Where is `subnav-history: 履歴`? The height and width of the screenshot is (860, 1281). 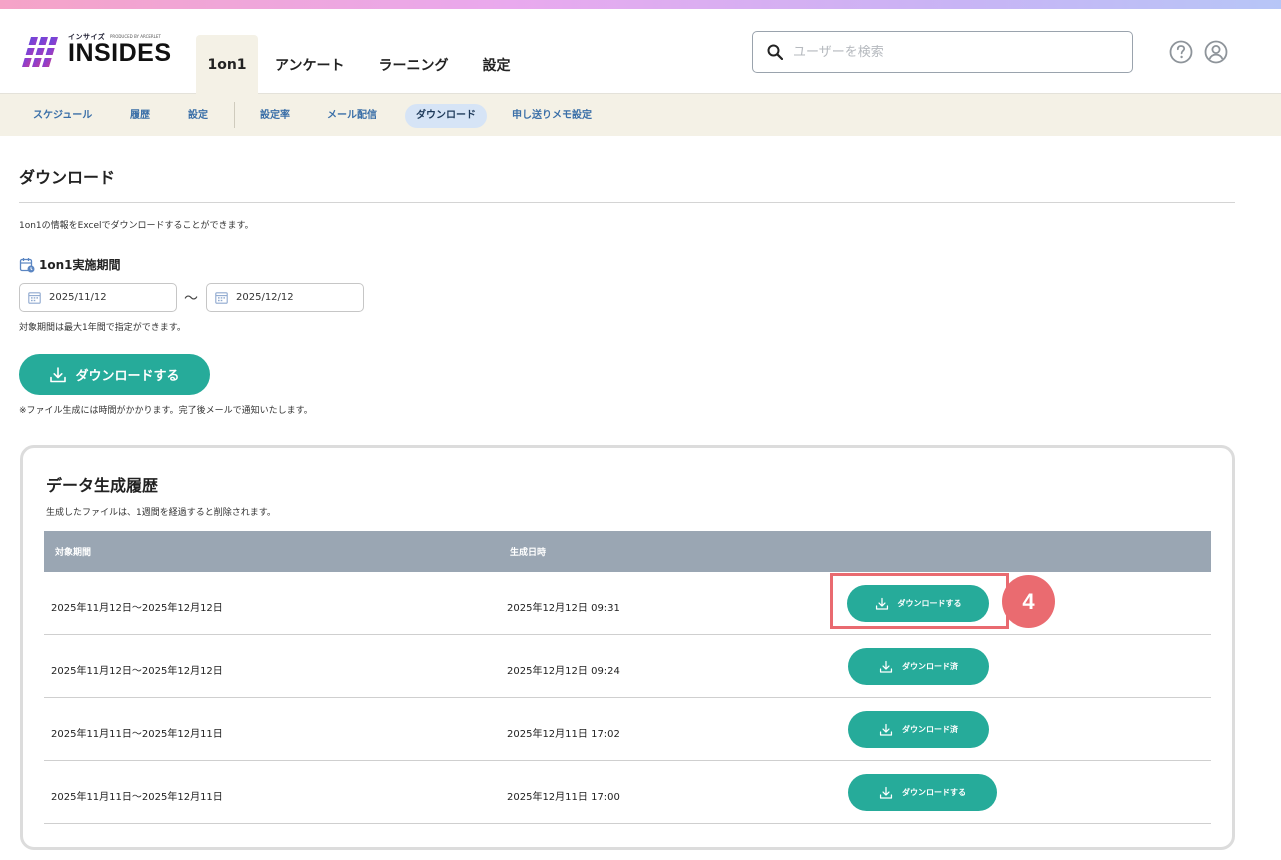 subnav-history: 履歴 is located at coordinates (140, 116).